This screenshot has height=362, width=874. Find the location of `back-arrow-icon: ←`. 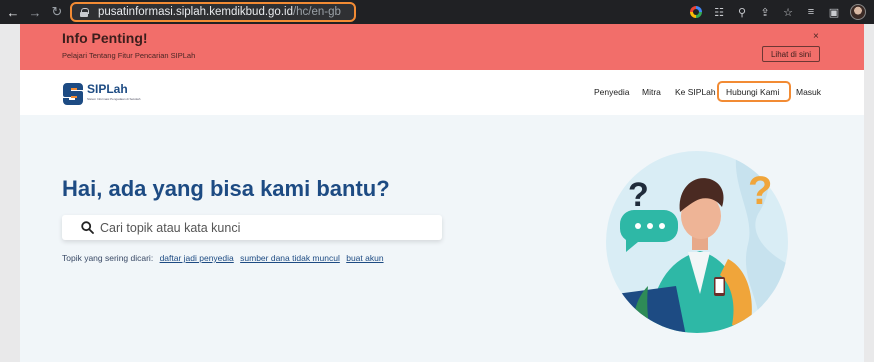

back-arrow-icon: ← is located at coordinates (13, 12).